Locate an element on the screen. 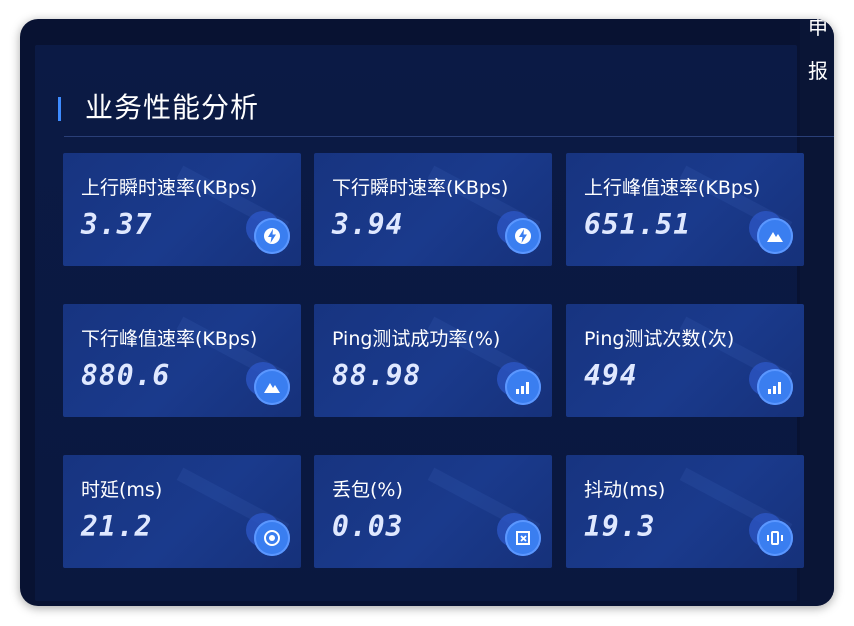 This screenshot has height=626, width=854. metric-card-upload-peak: 上行峰值速率(KBps) 651.51 is located at coordinates (685, 209).